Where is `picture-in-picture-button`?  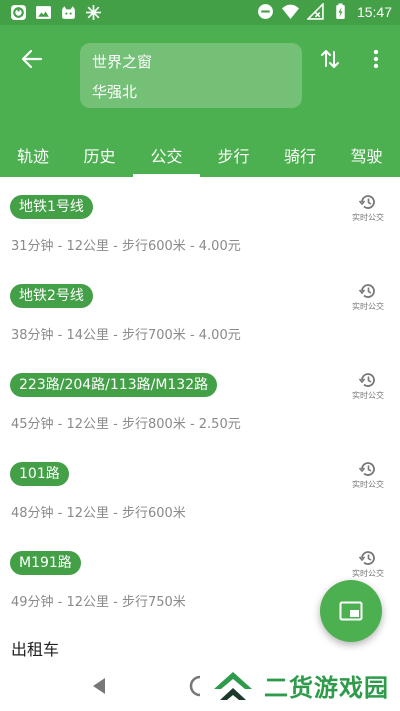
picture-in-picture-button is located at coordinates (351, 611).